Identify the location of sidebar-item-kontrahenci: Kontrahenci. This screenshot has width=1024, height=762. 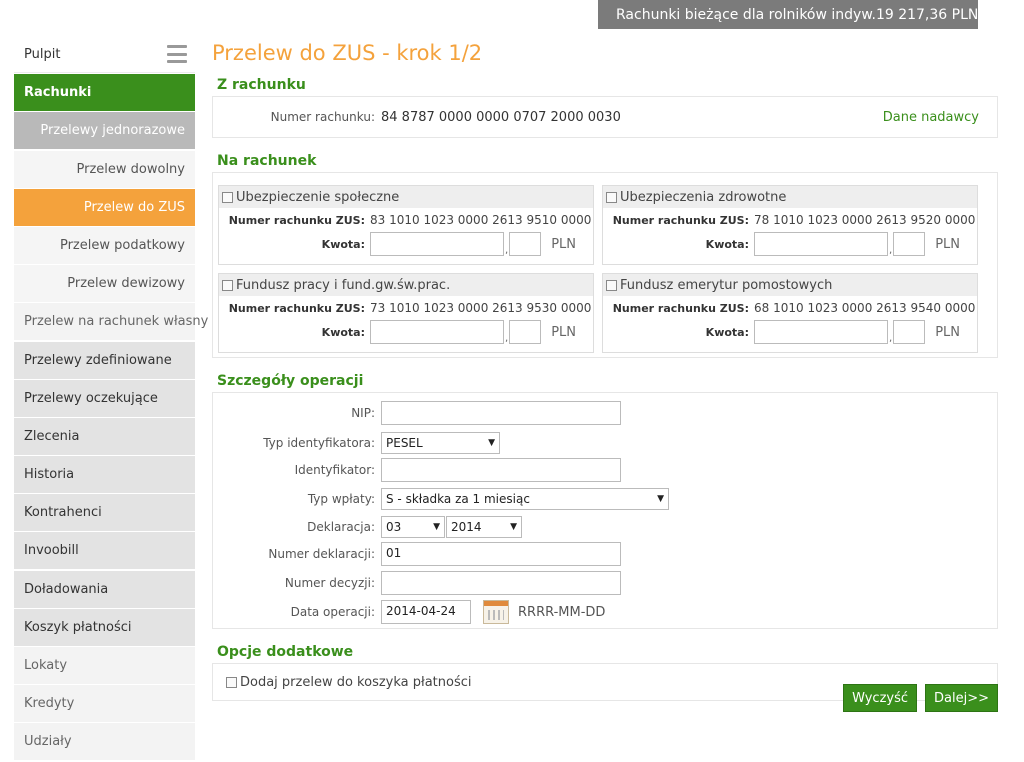
(104, 513).